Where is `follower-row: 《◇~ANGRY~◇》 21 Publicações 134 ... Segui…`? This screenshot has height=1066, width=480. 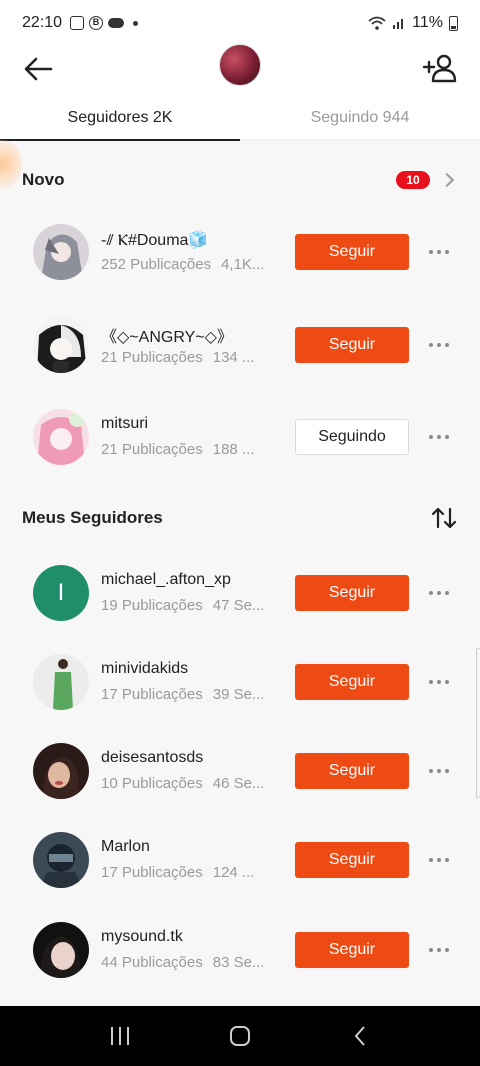 follower-row: 《◇~ANGRY~◇》 21 Publicações 134 ... Segui… is located at coordinates (240, 345).